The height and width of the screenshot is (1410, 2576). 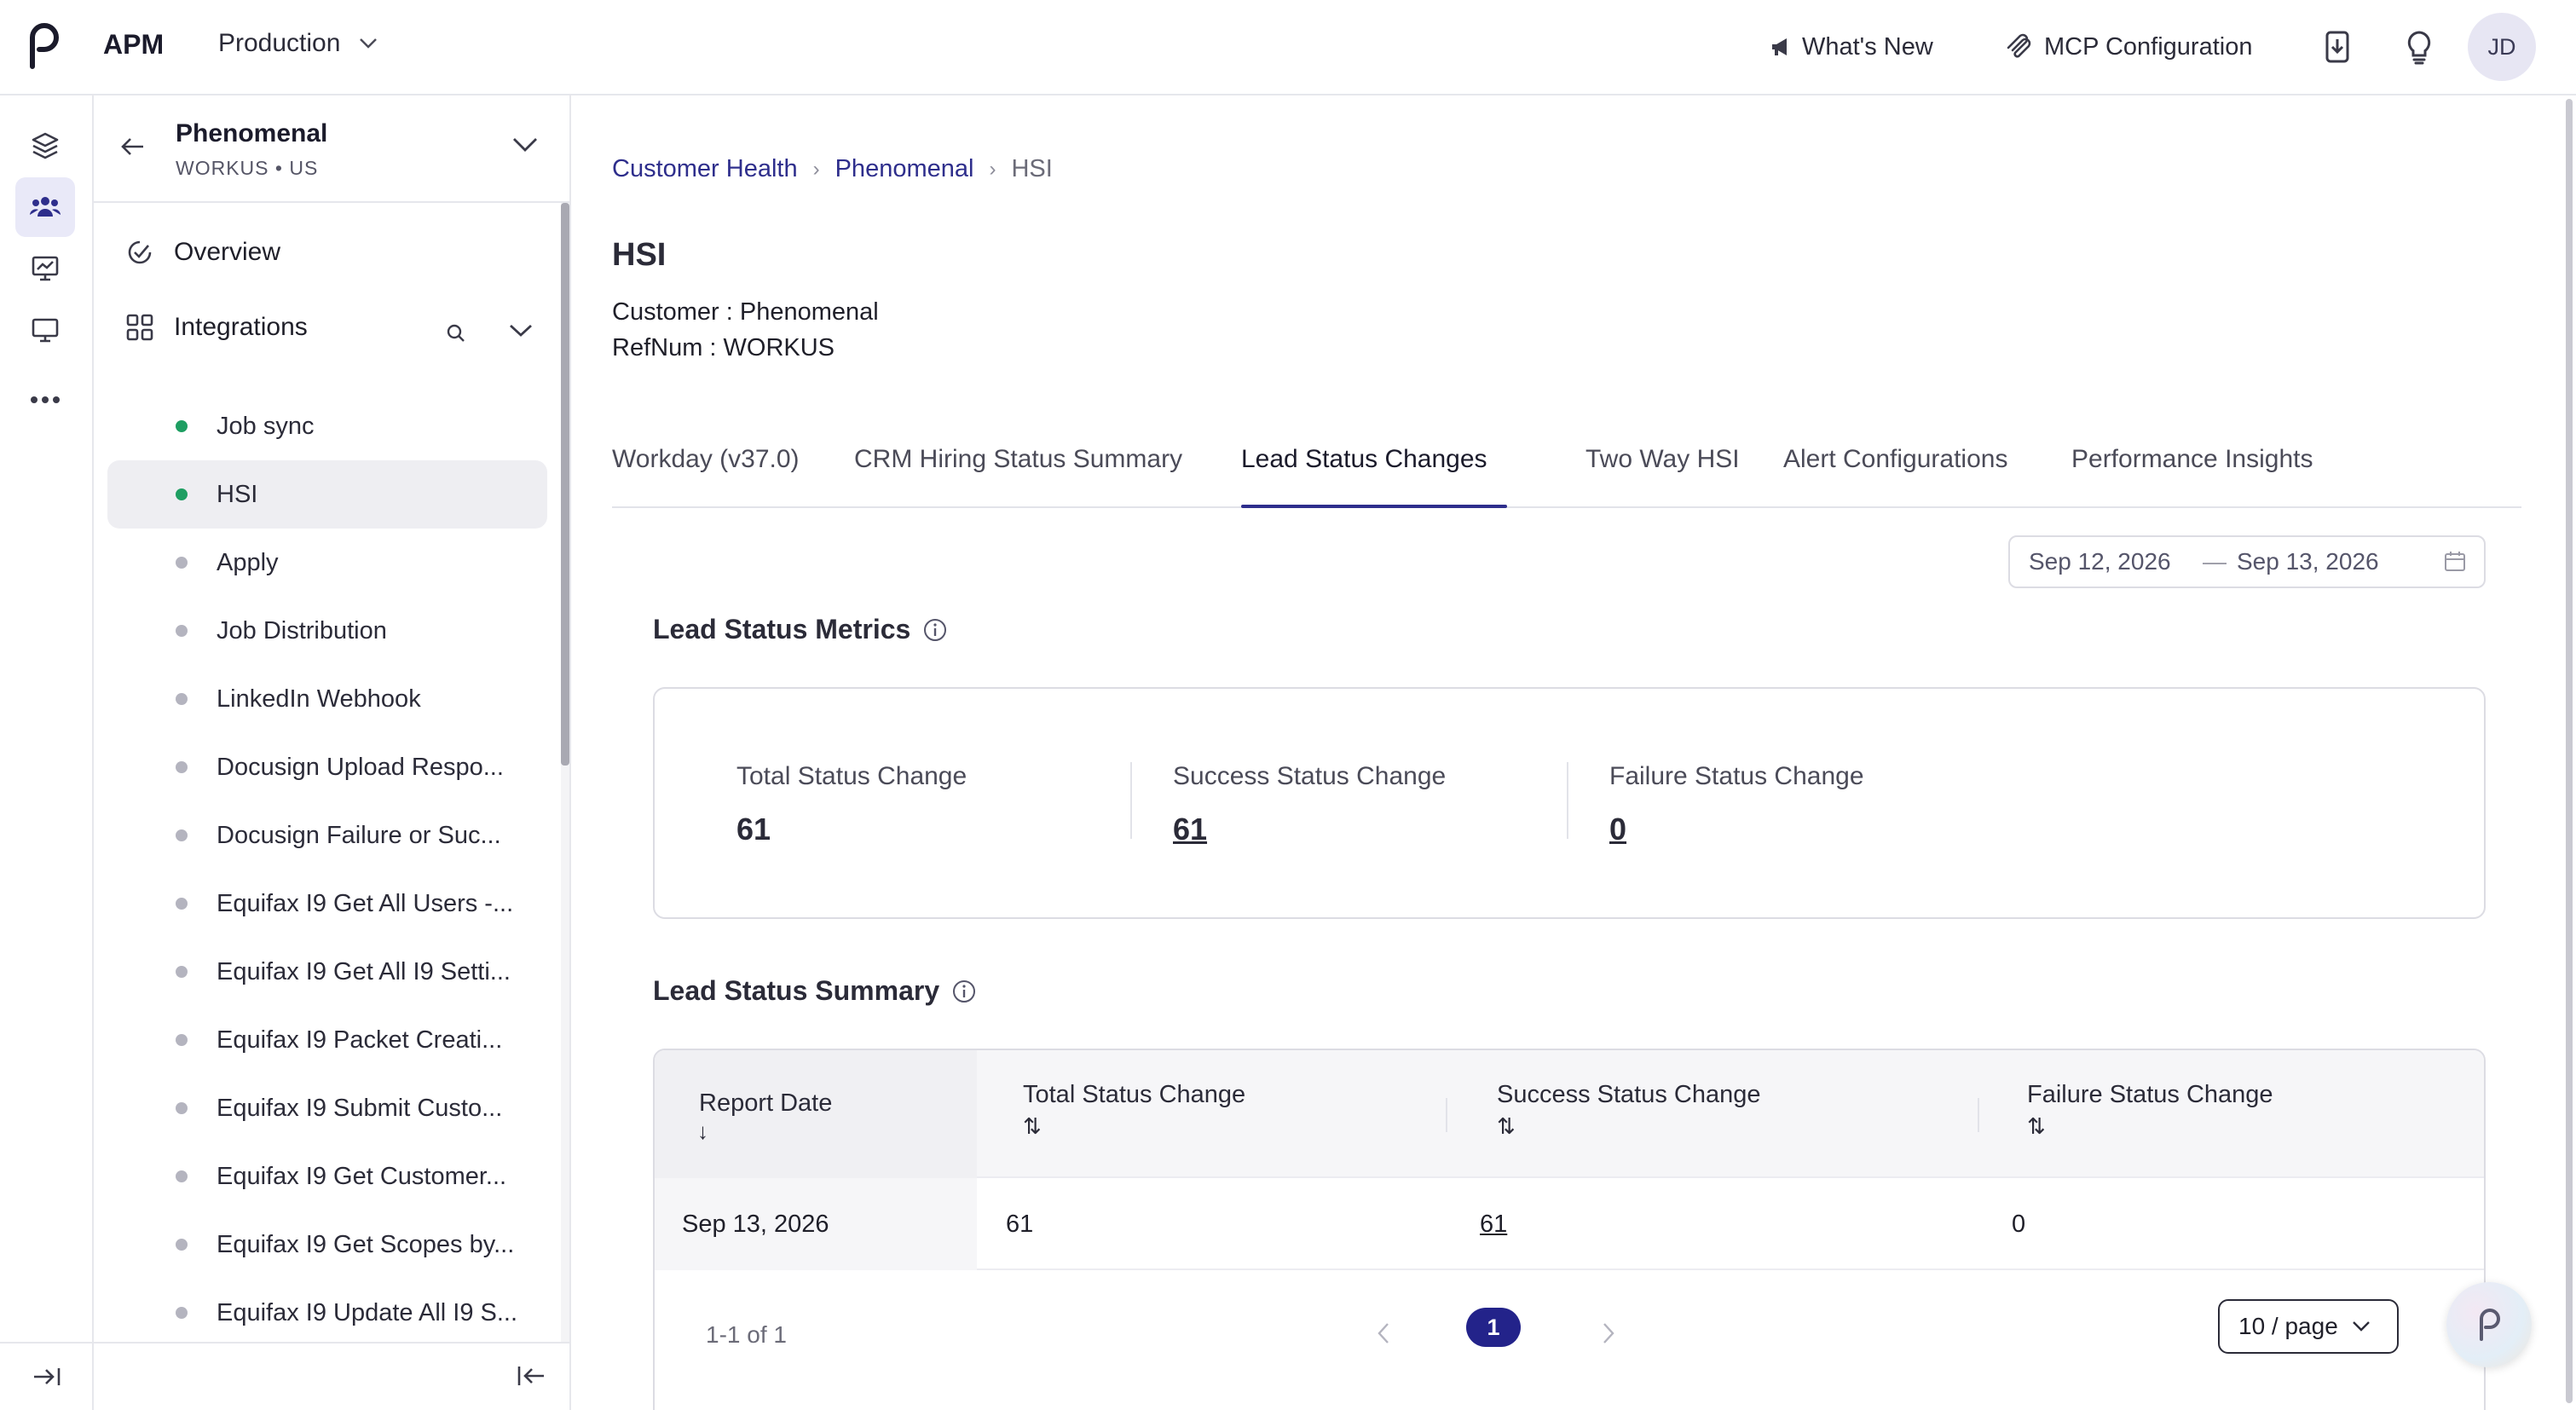 I want to click on metric-success-value-link: 61, so click(x=1309, y=829).